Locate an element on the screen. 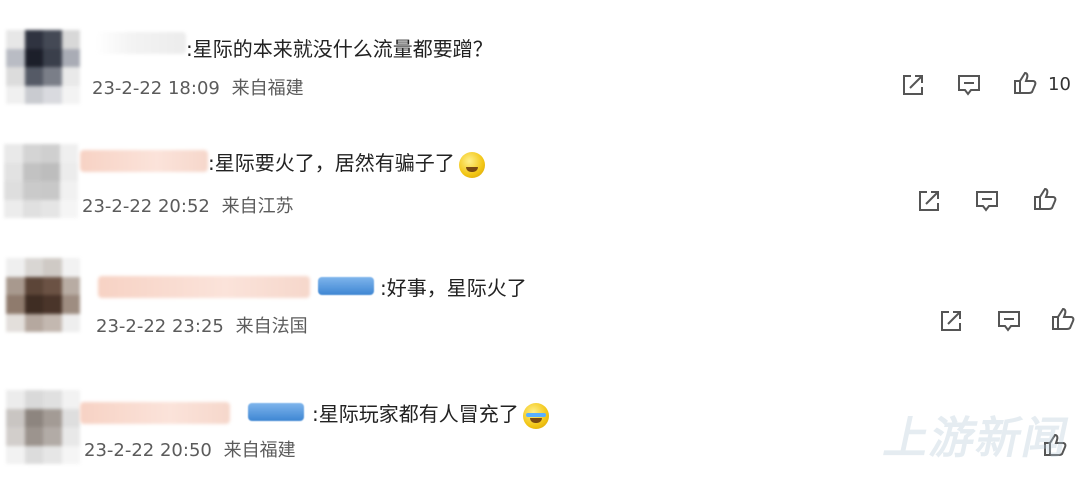 Image resolution: width=1080 pixels, height=484 pixels. comment-time: 23-2-22 20:52 is located at coordinates (146, 206).